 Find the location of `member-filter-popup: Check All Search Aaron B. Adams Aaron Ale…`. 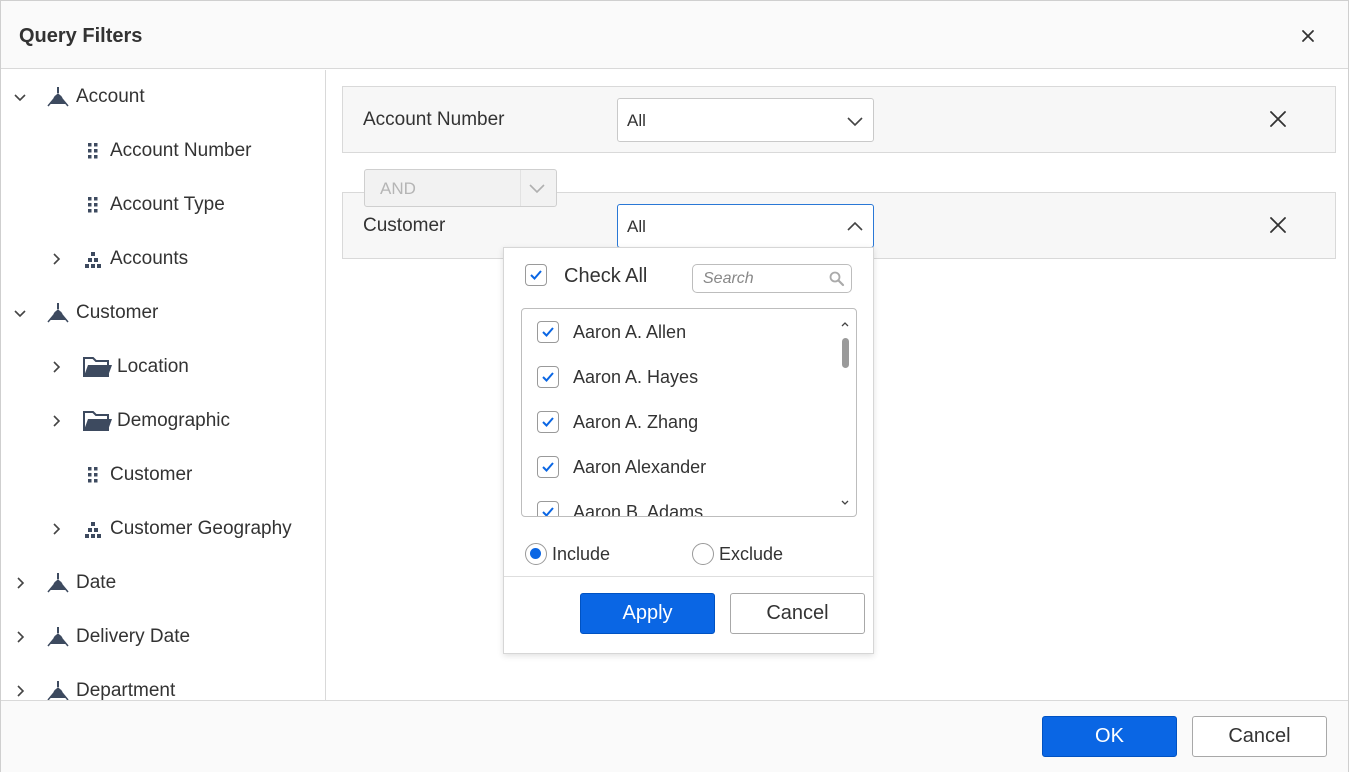

member-filter-popup: Check All Search Aaron B. Adams Aaron Ale… is located at coordinates (688, 450).